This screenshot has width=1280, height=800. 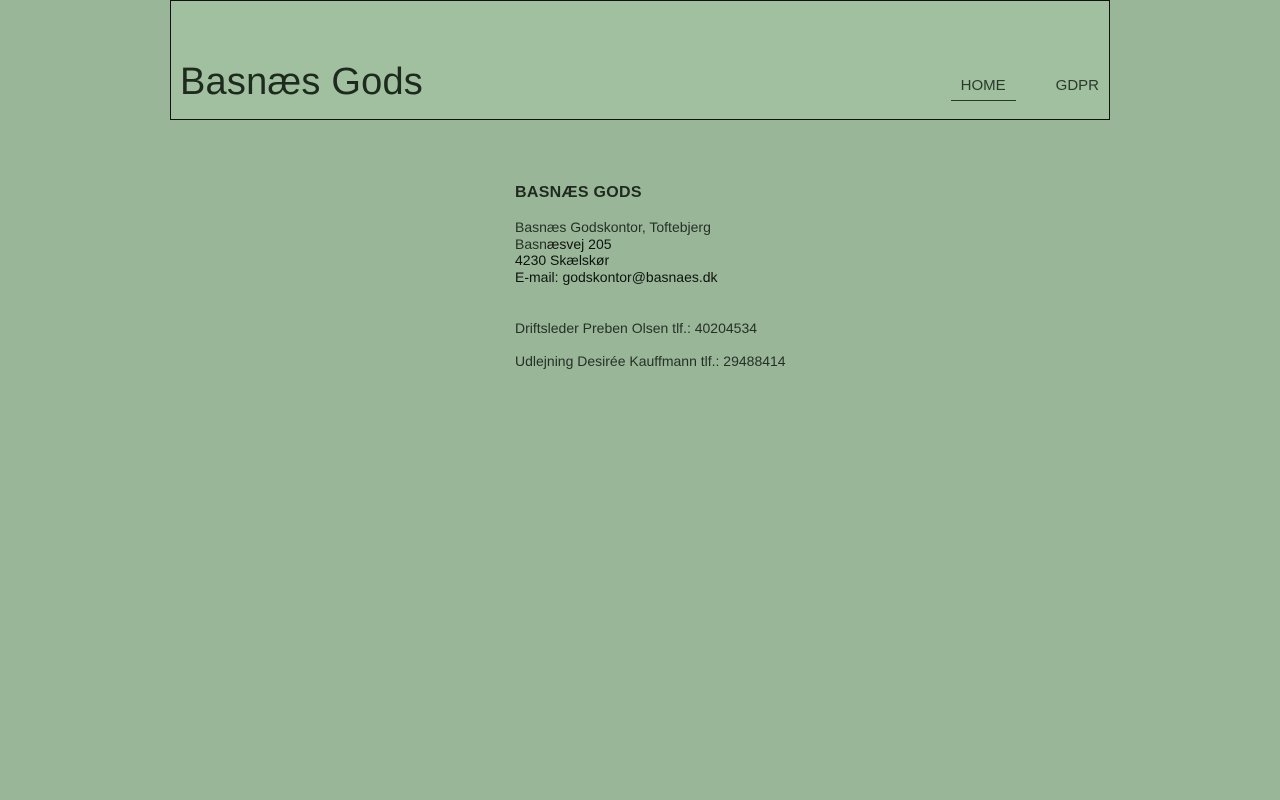 I want to click on nav-item-home: HOME, so click(x=983, y=84).